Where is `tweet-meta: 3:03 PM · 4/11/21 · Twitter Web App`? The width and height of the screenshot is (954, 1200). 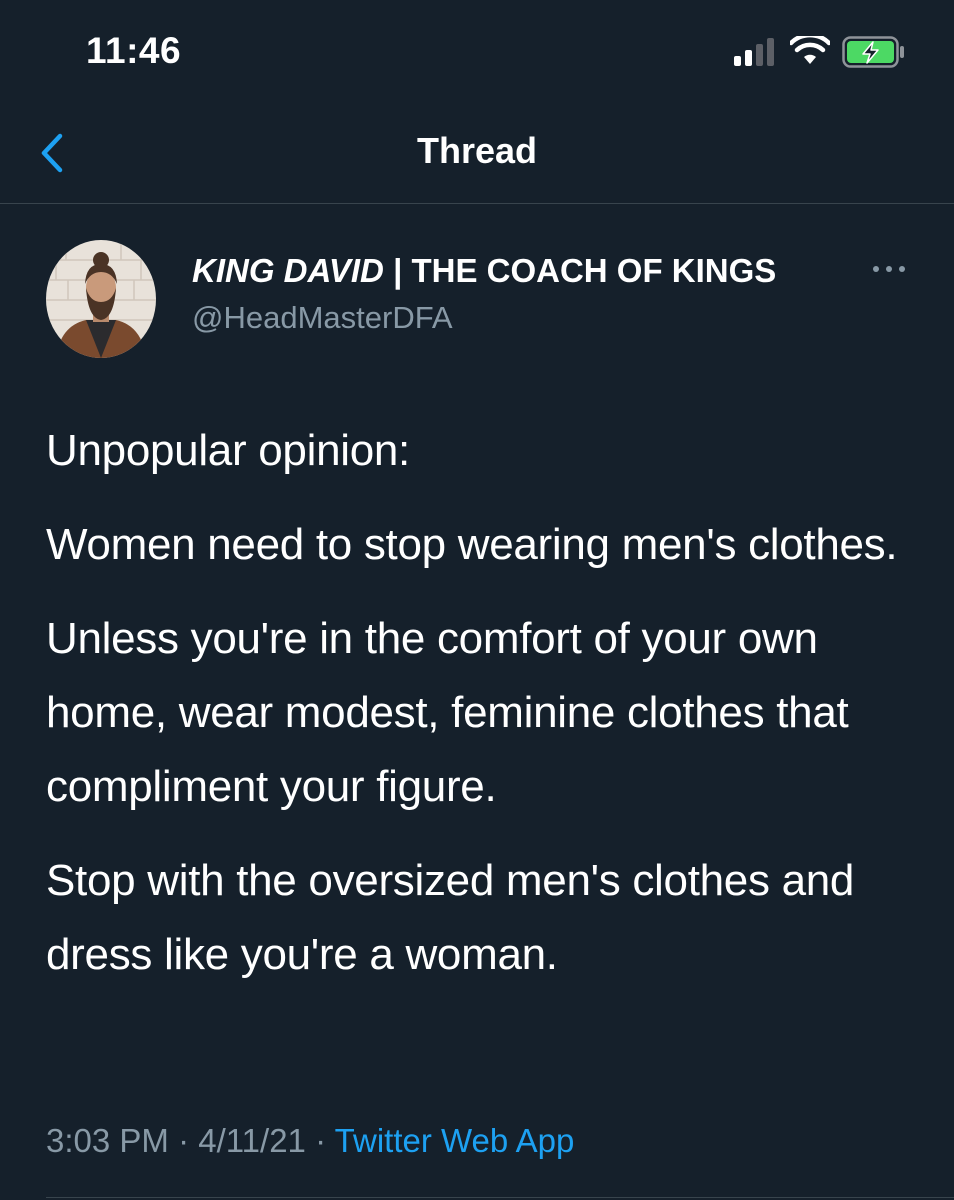 tweet-meta: 3:03 PM · 4/11/21 · Twitter Web App is located at coordinates (310, 1141).